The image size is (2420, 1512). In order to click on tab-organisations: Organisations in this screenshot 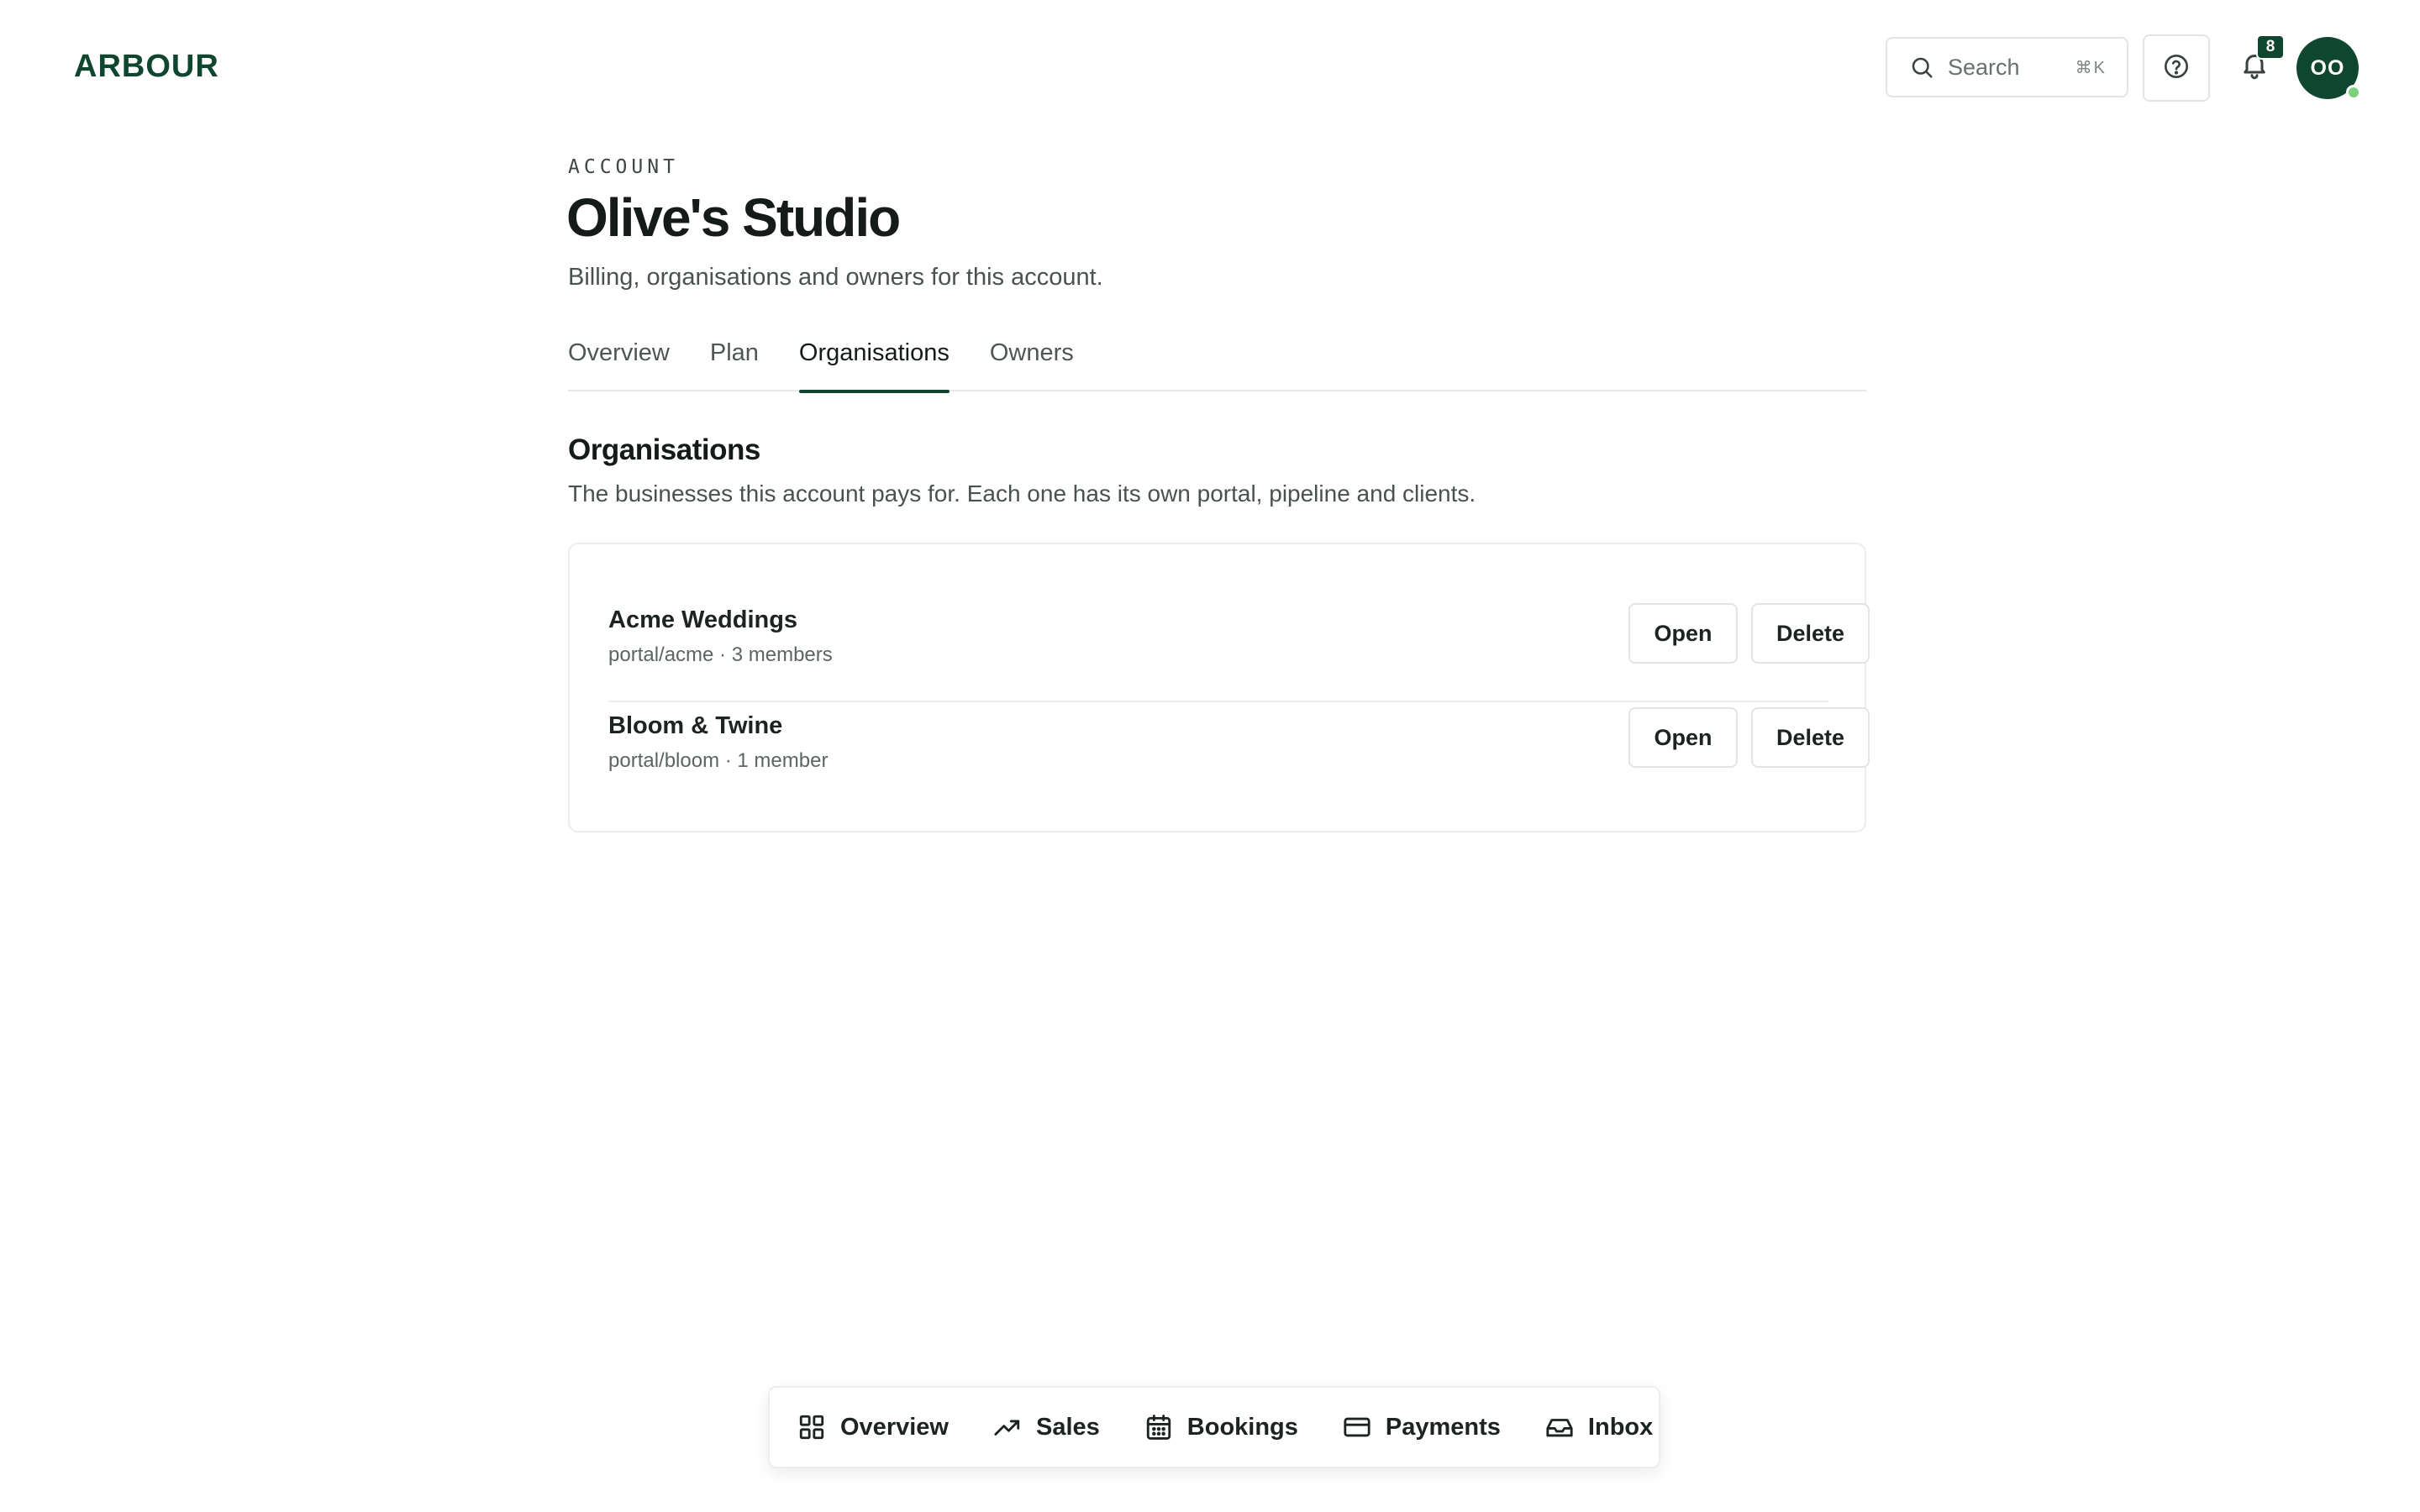, I will do `click(874, 364)`.